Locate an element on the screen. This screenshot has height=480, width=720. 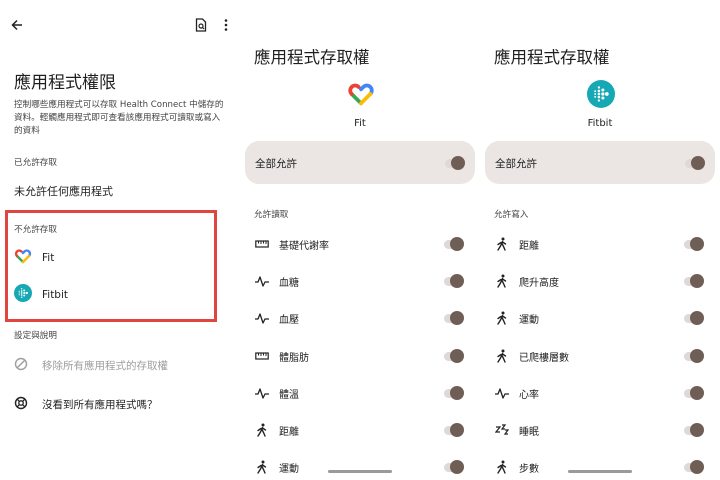
permission-label: 爬升高度 is located at coordinates (539, 284).